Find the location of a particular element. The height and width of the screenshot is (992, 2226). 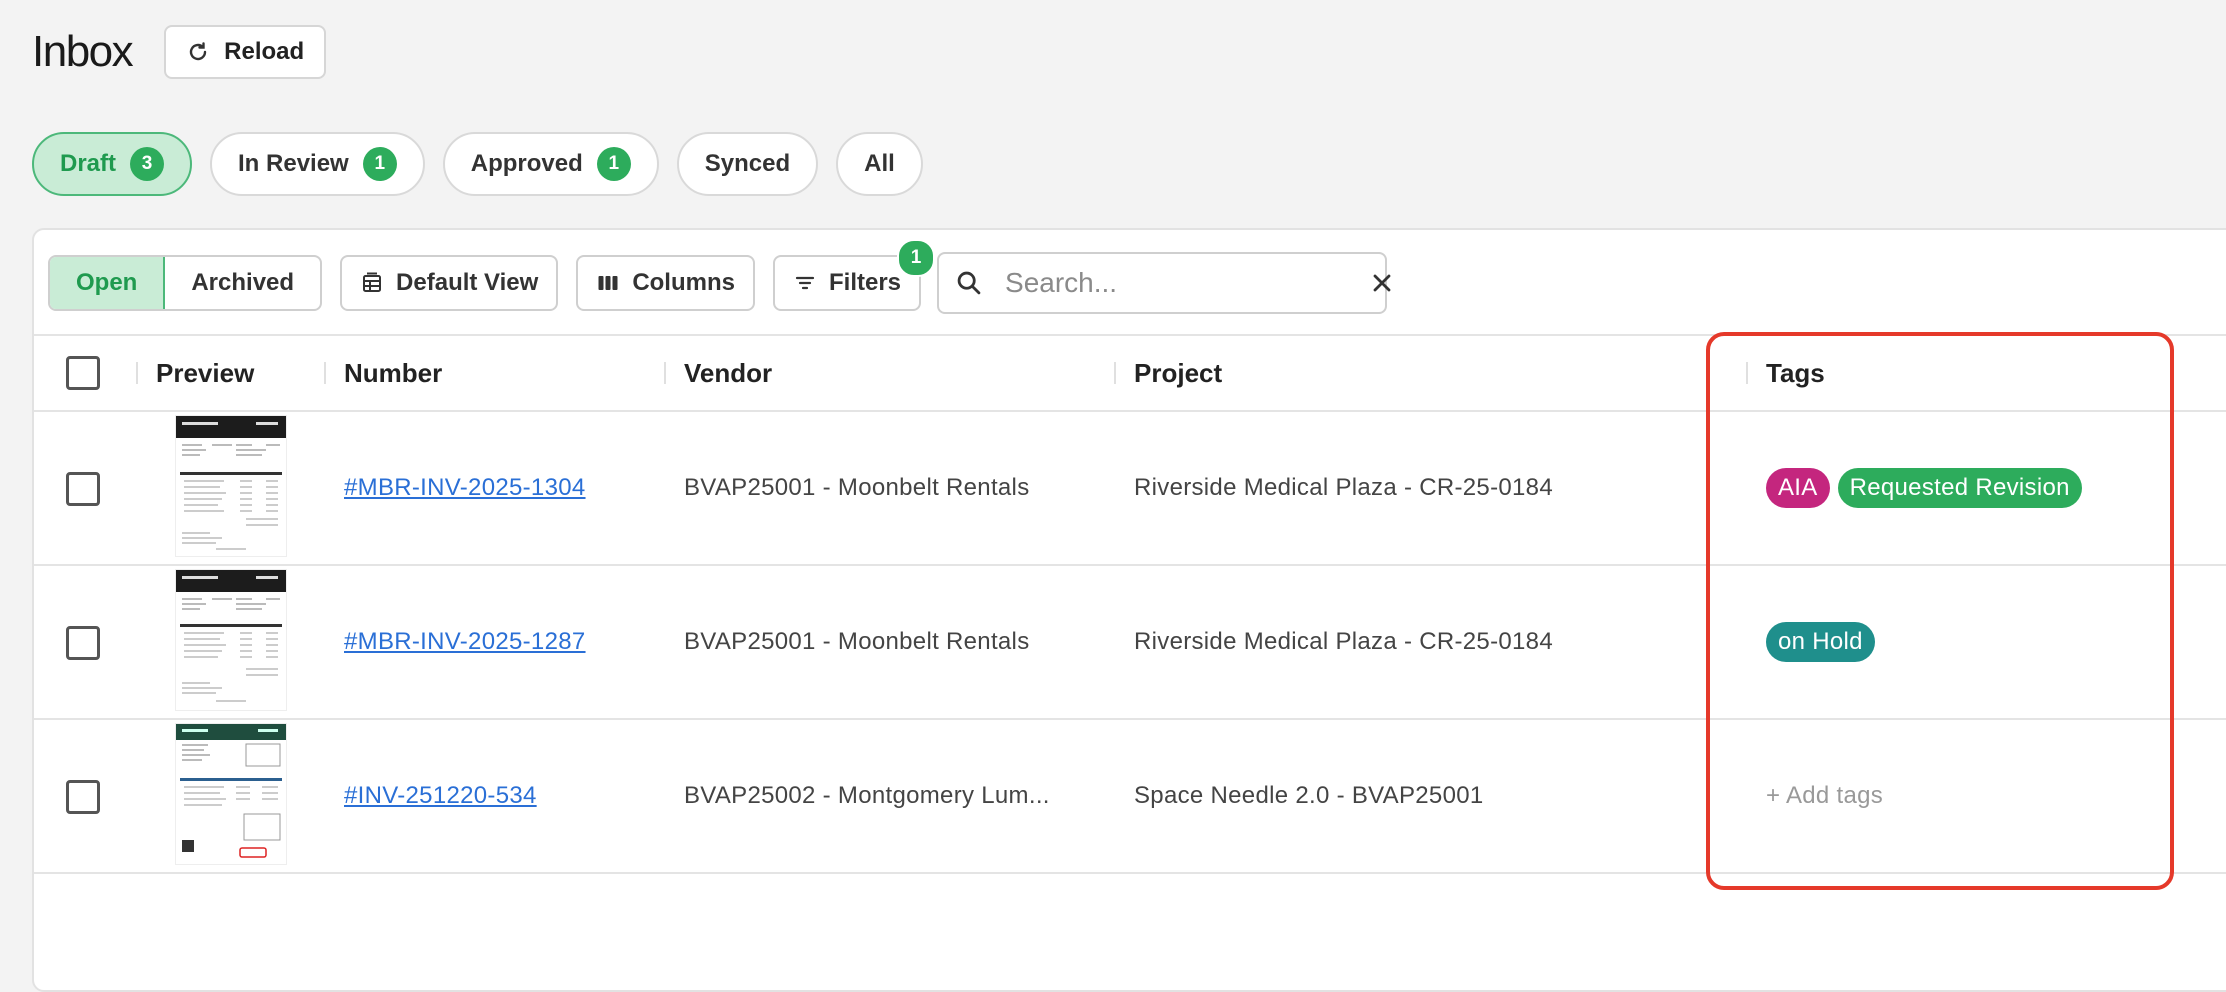

archived-toggle: Archived is located at coordinates (242, 283).